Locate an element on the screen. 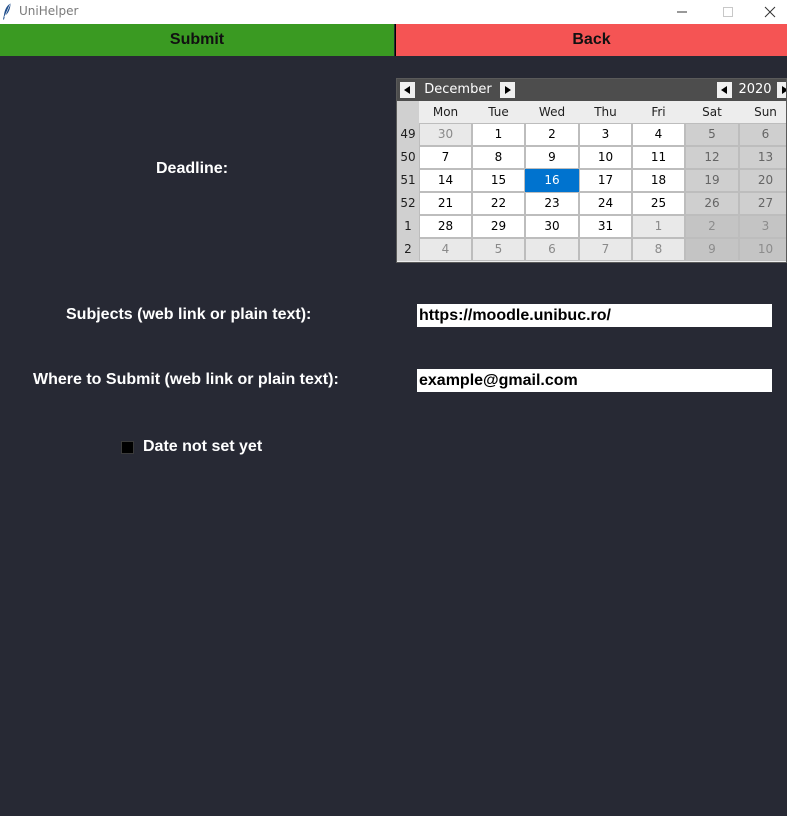 The image size is (787, 816). prev-year-button is located at coordinates (724, 90).